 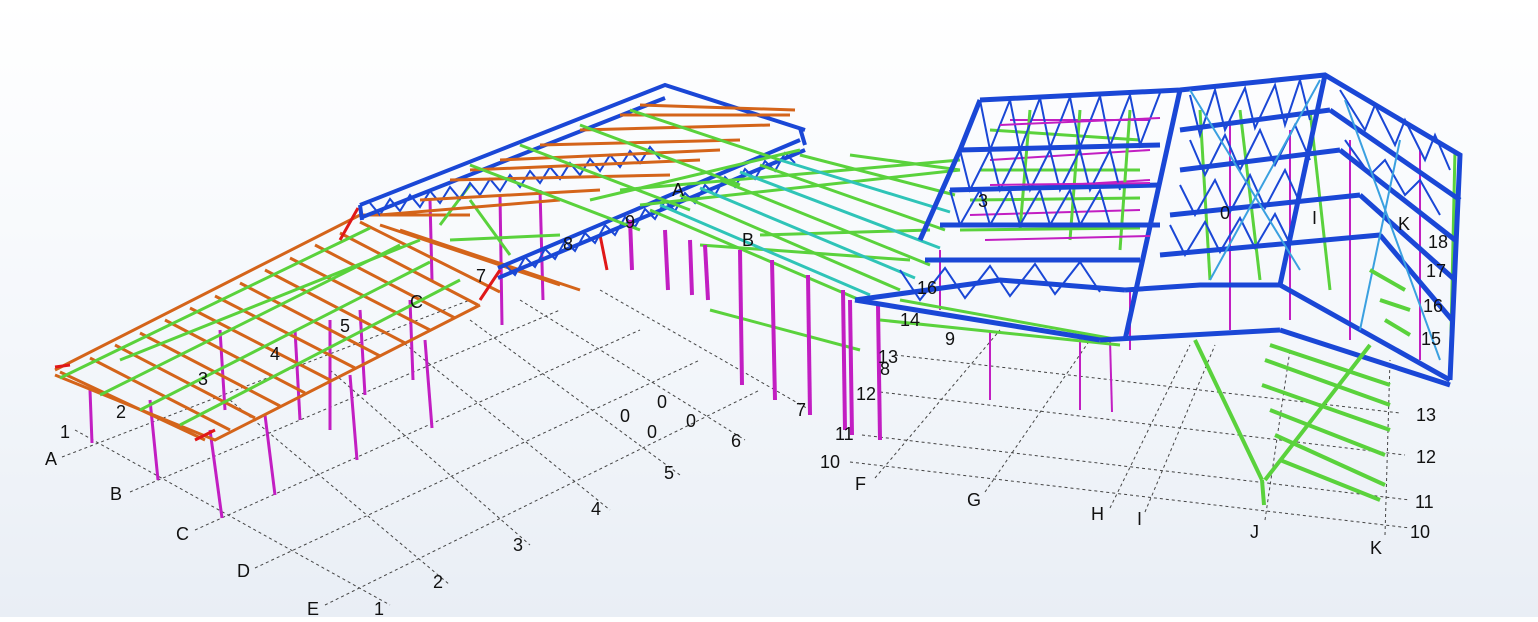 I want to click on left-wing-purlins, so click(x=310, y=305).